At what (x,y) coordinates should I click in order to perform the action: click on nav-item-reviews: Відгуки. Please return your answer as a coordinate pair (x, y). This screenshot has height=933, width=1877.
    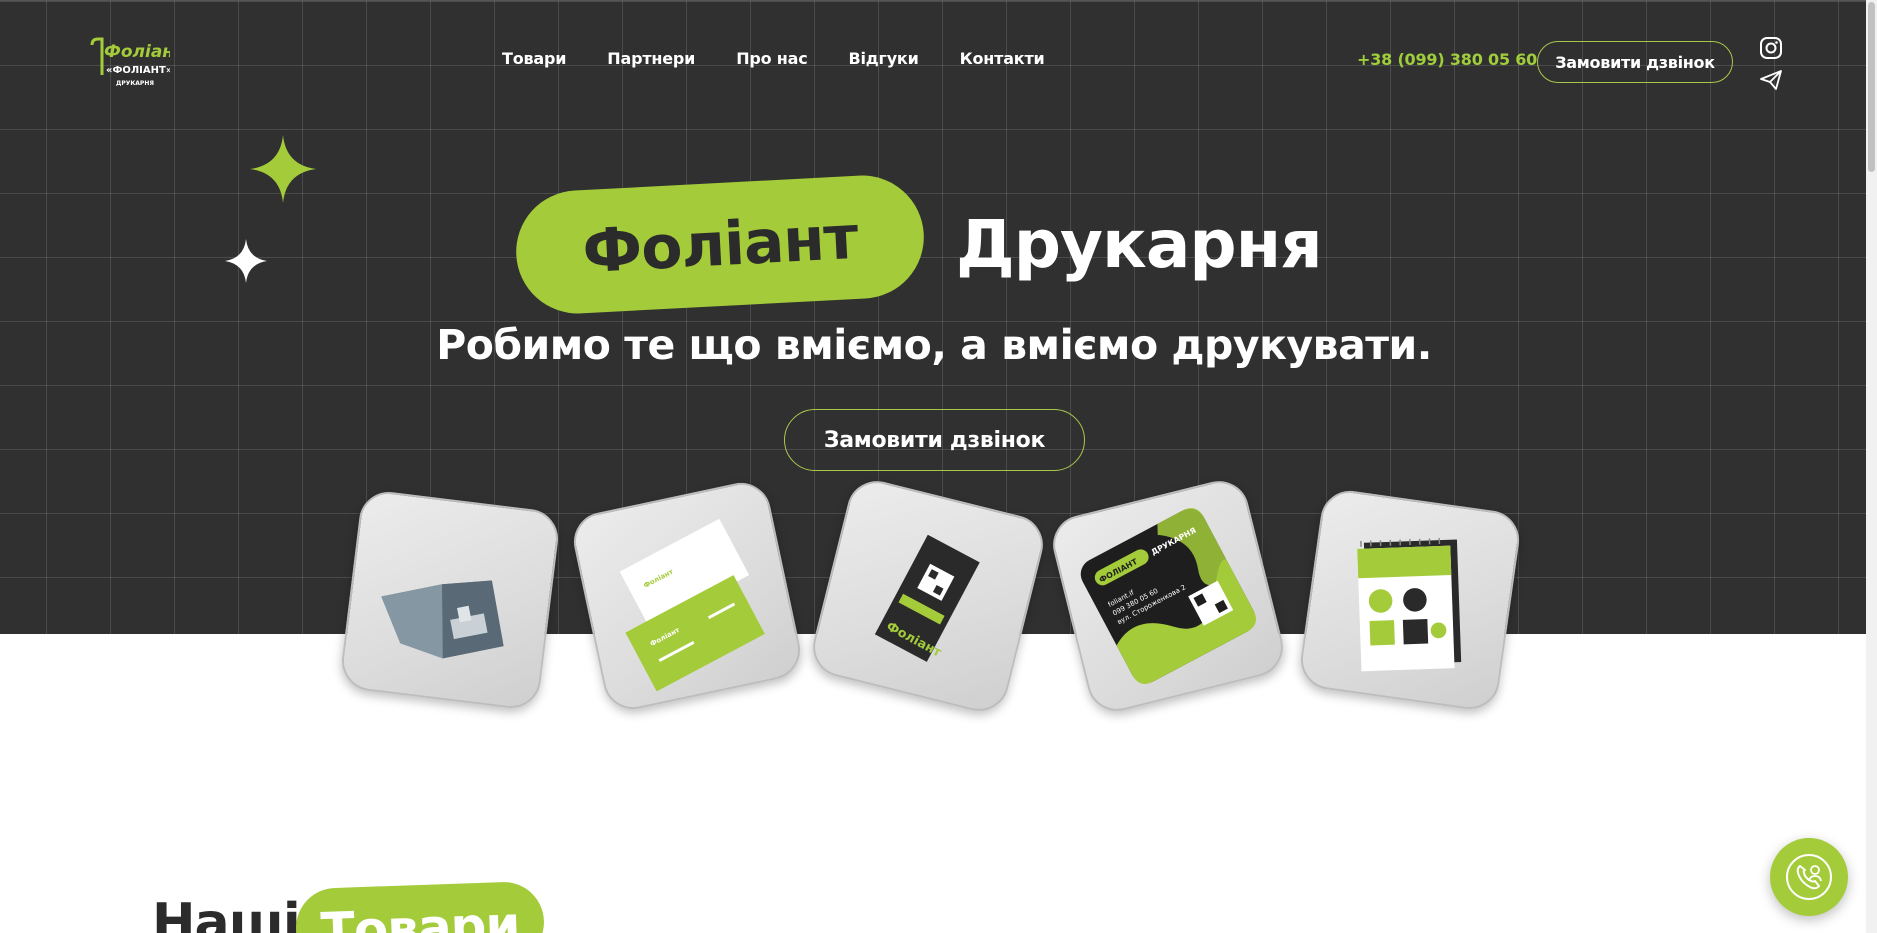
    Looking at the image, I should click on (884, 58).